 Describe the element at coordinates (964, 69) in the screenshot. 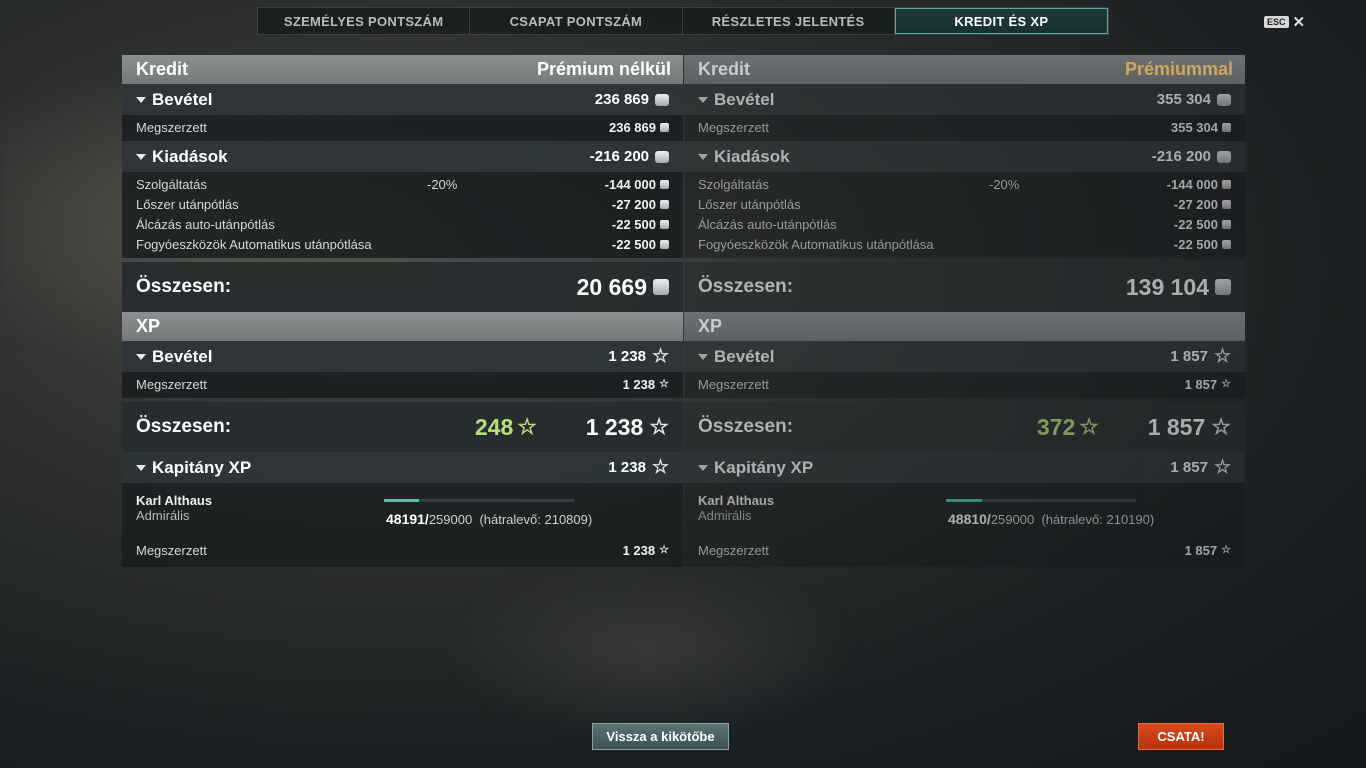

I see `credit-header: Kredit Prémiummal` at that location.